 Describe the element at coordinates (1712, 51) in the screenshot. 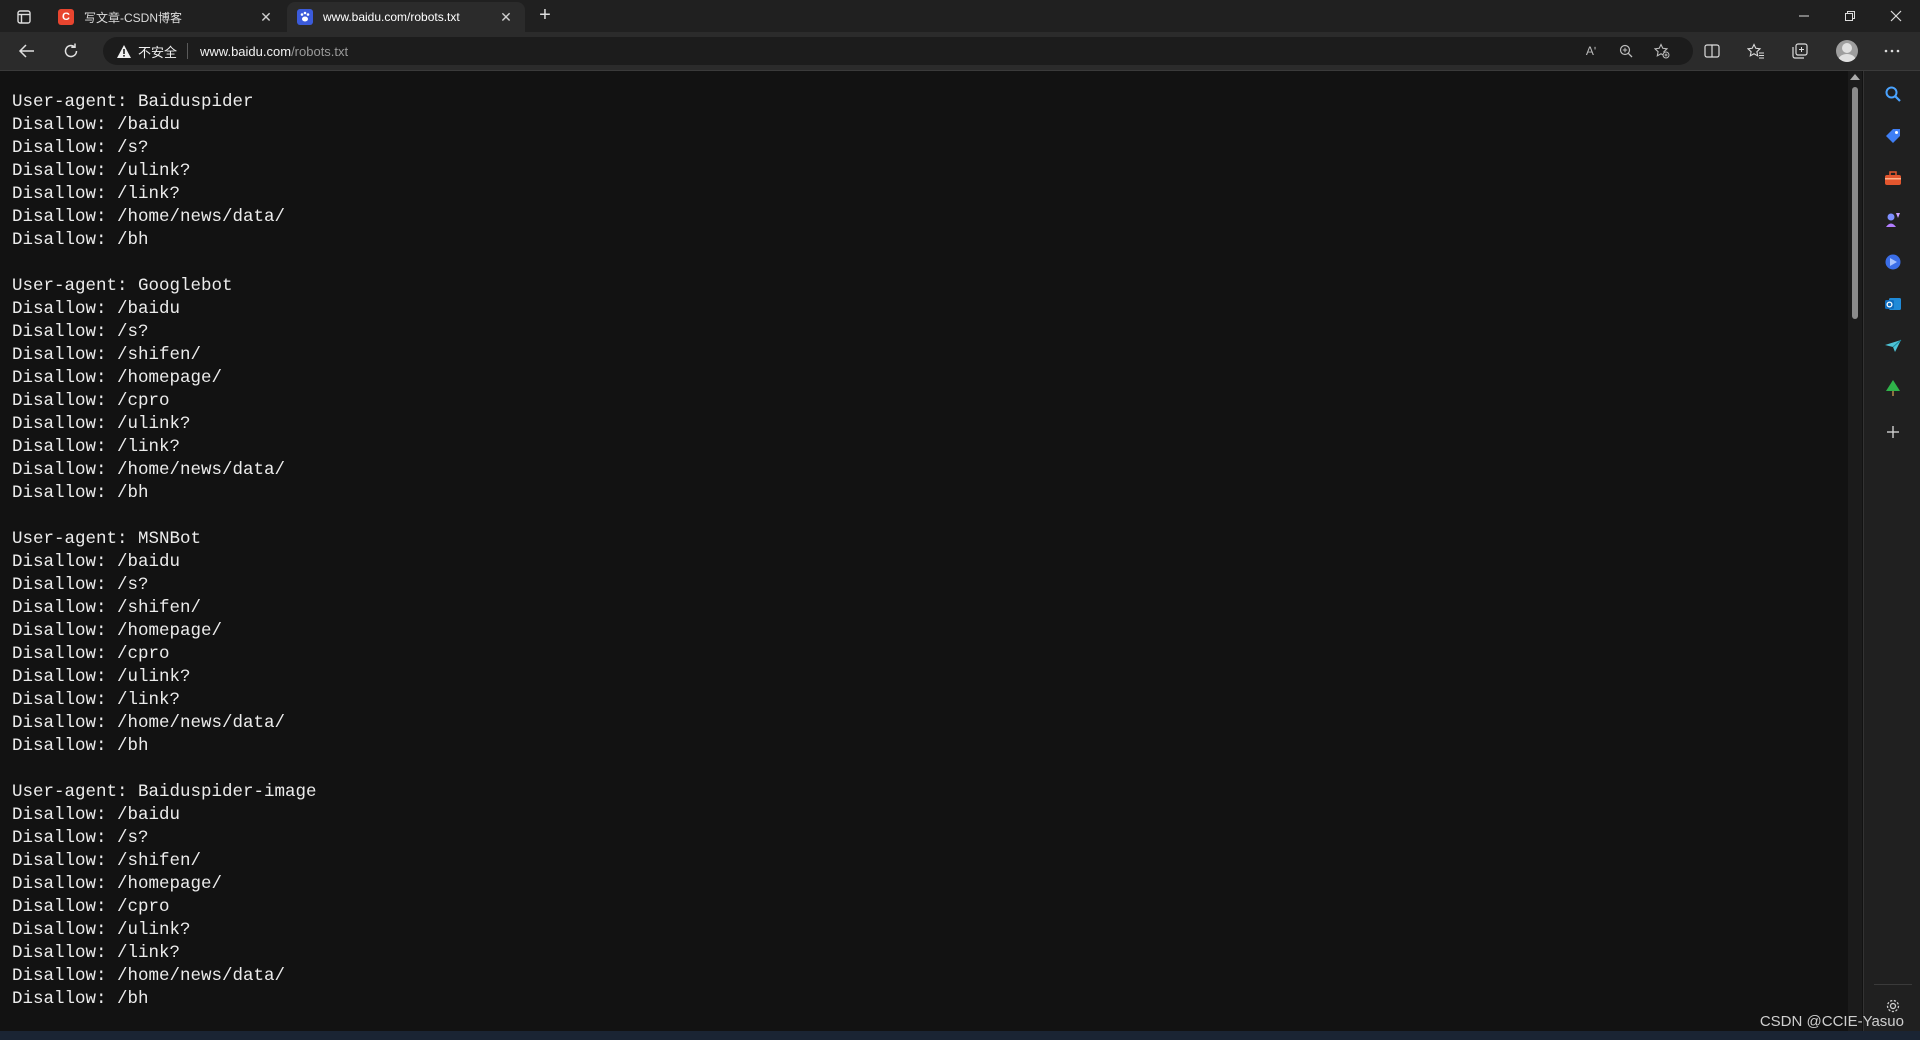

I see `split-screen-icon` at that location.